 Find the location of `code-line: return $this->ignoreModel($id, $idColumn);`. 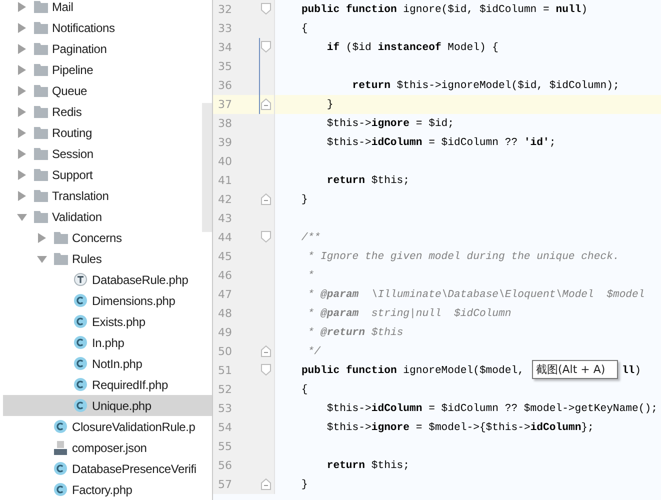

code-line: return $this->ignoreModel($id, $idColumn); is located at coordinates (485, 86).